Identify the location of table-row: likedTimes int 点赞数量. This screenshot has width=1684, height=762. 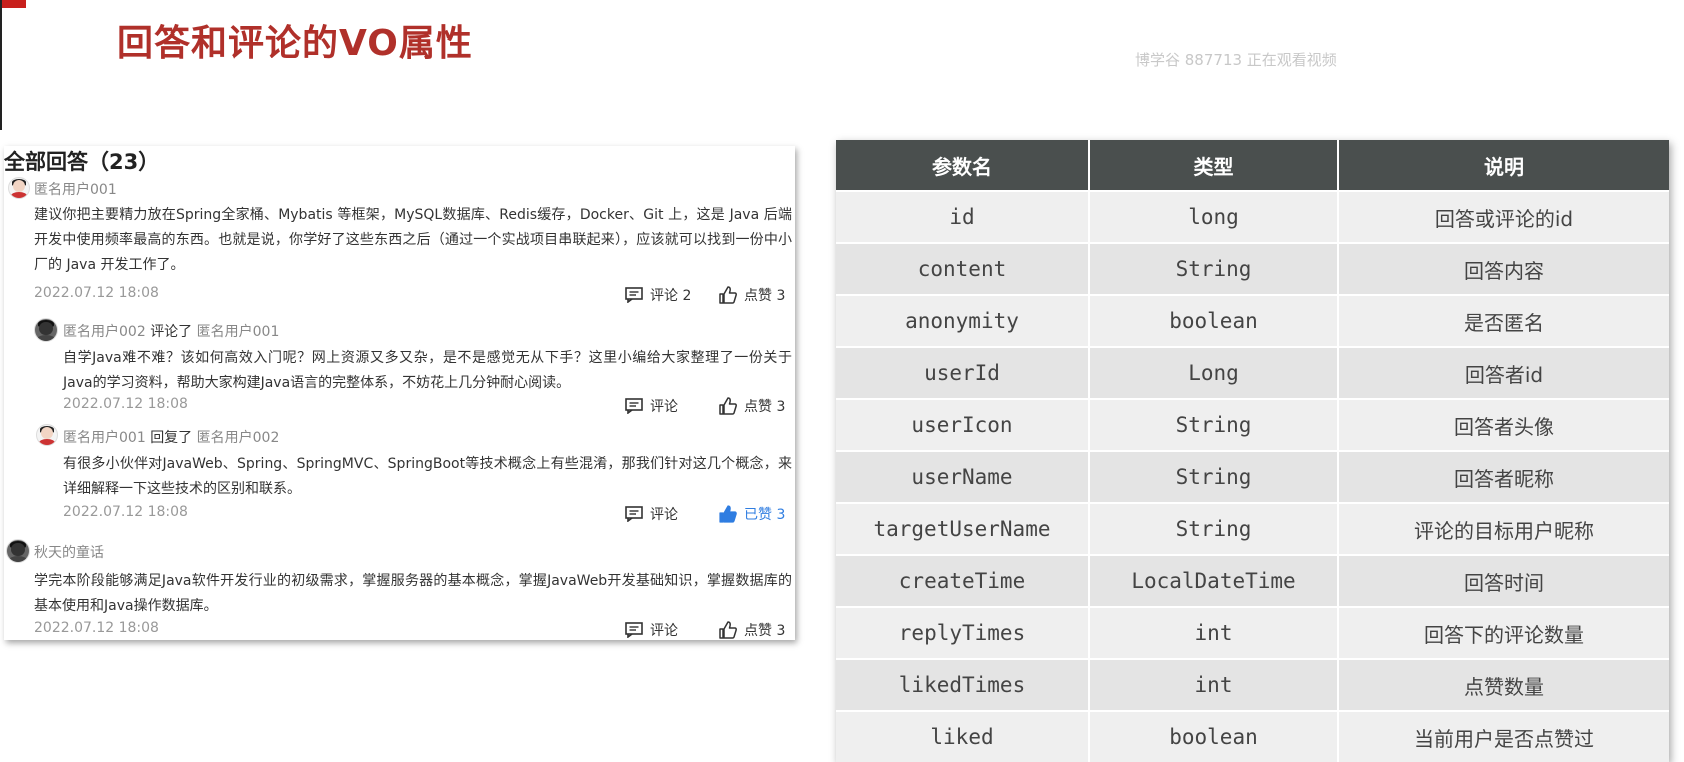
(1252, 684).